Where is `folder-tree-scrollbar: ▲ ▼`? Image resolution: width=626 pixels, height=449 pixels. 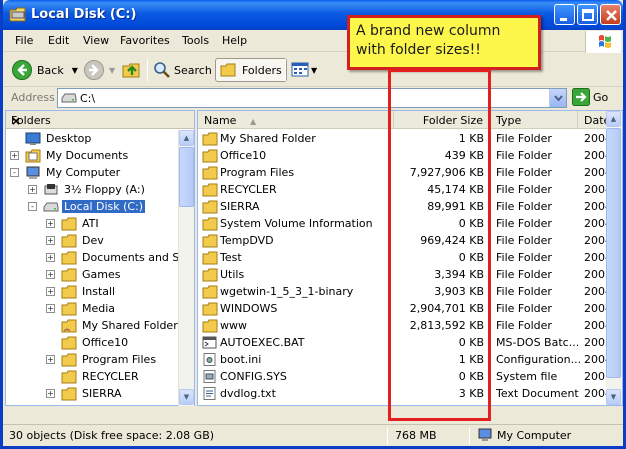 folder-tree-scrollbar: ▲ ▼ is located at coordinates (186, 268).